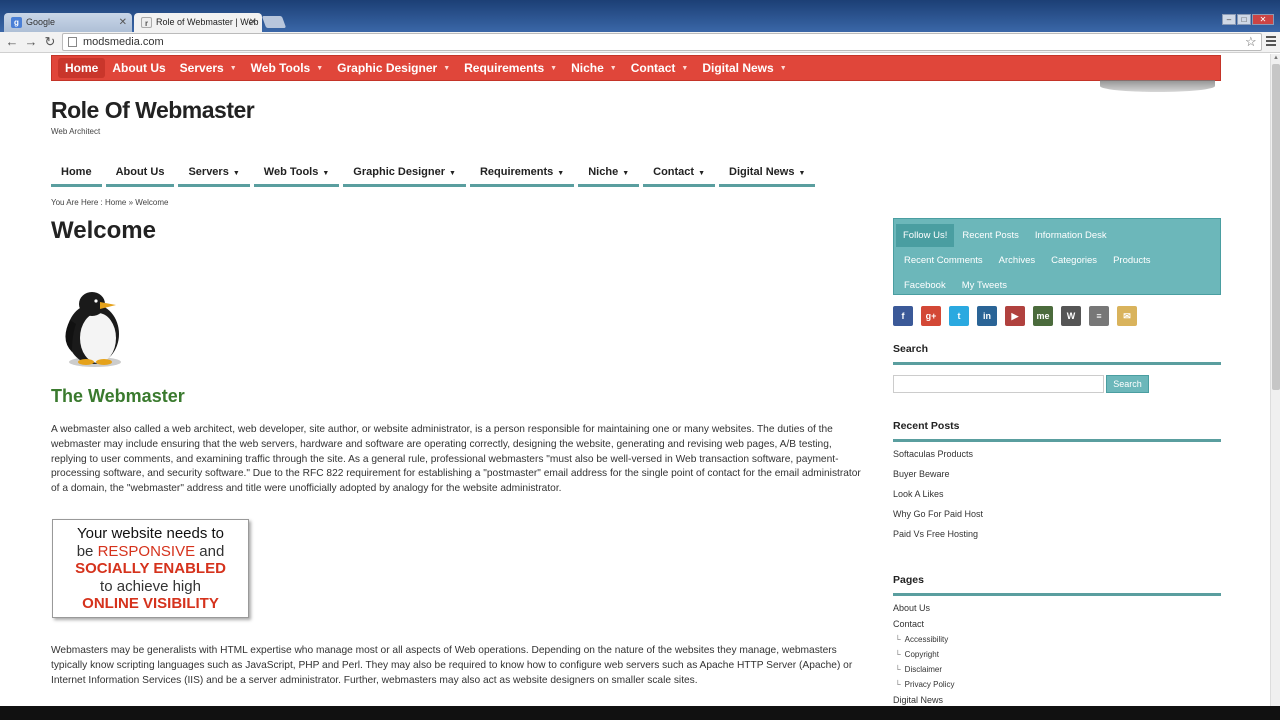 The image size is (1280, 720). What do you see at coordinates (925, 285) in the screenshot?
I see `tab-facebook: Facebook` at bounding box center [925, 285].